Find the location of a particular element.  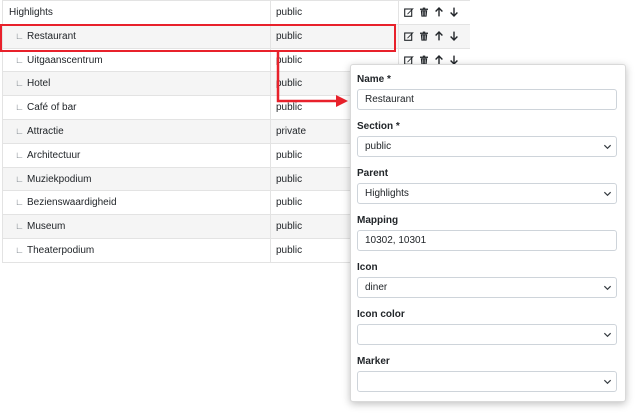

category-name: Bezienswaardigheid is located at coordinates (72, 203).